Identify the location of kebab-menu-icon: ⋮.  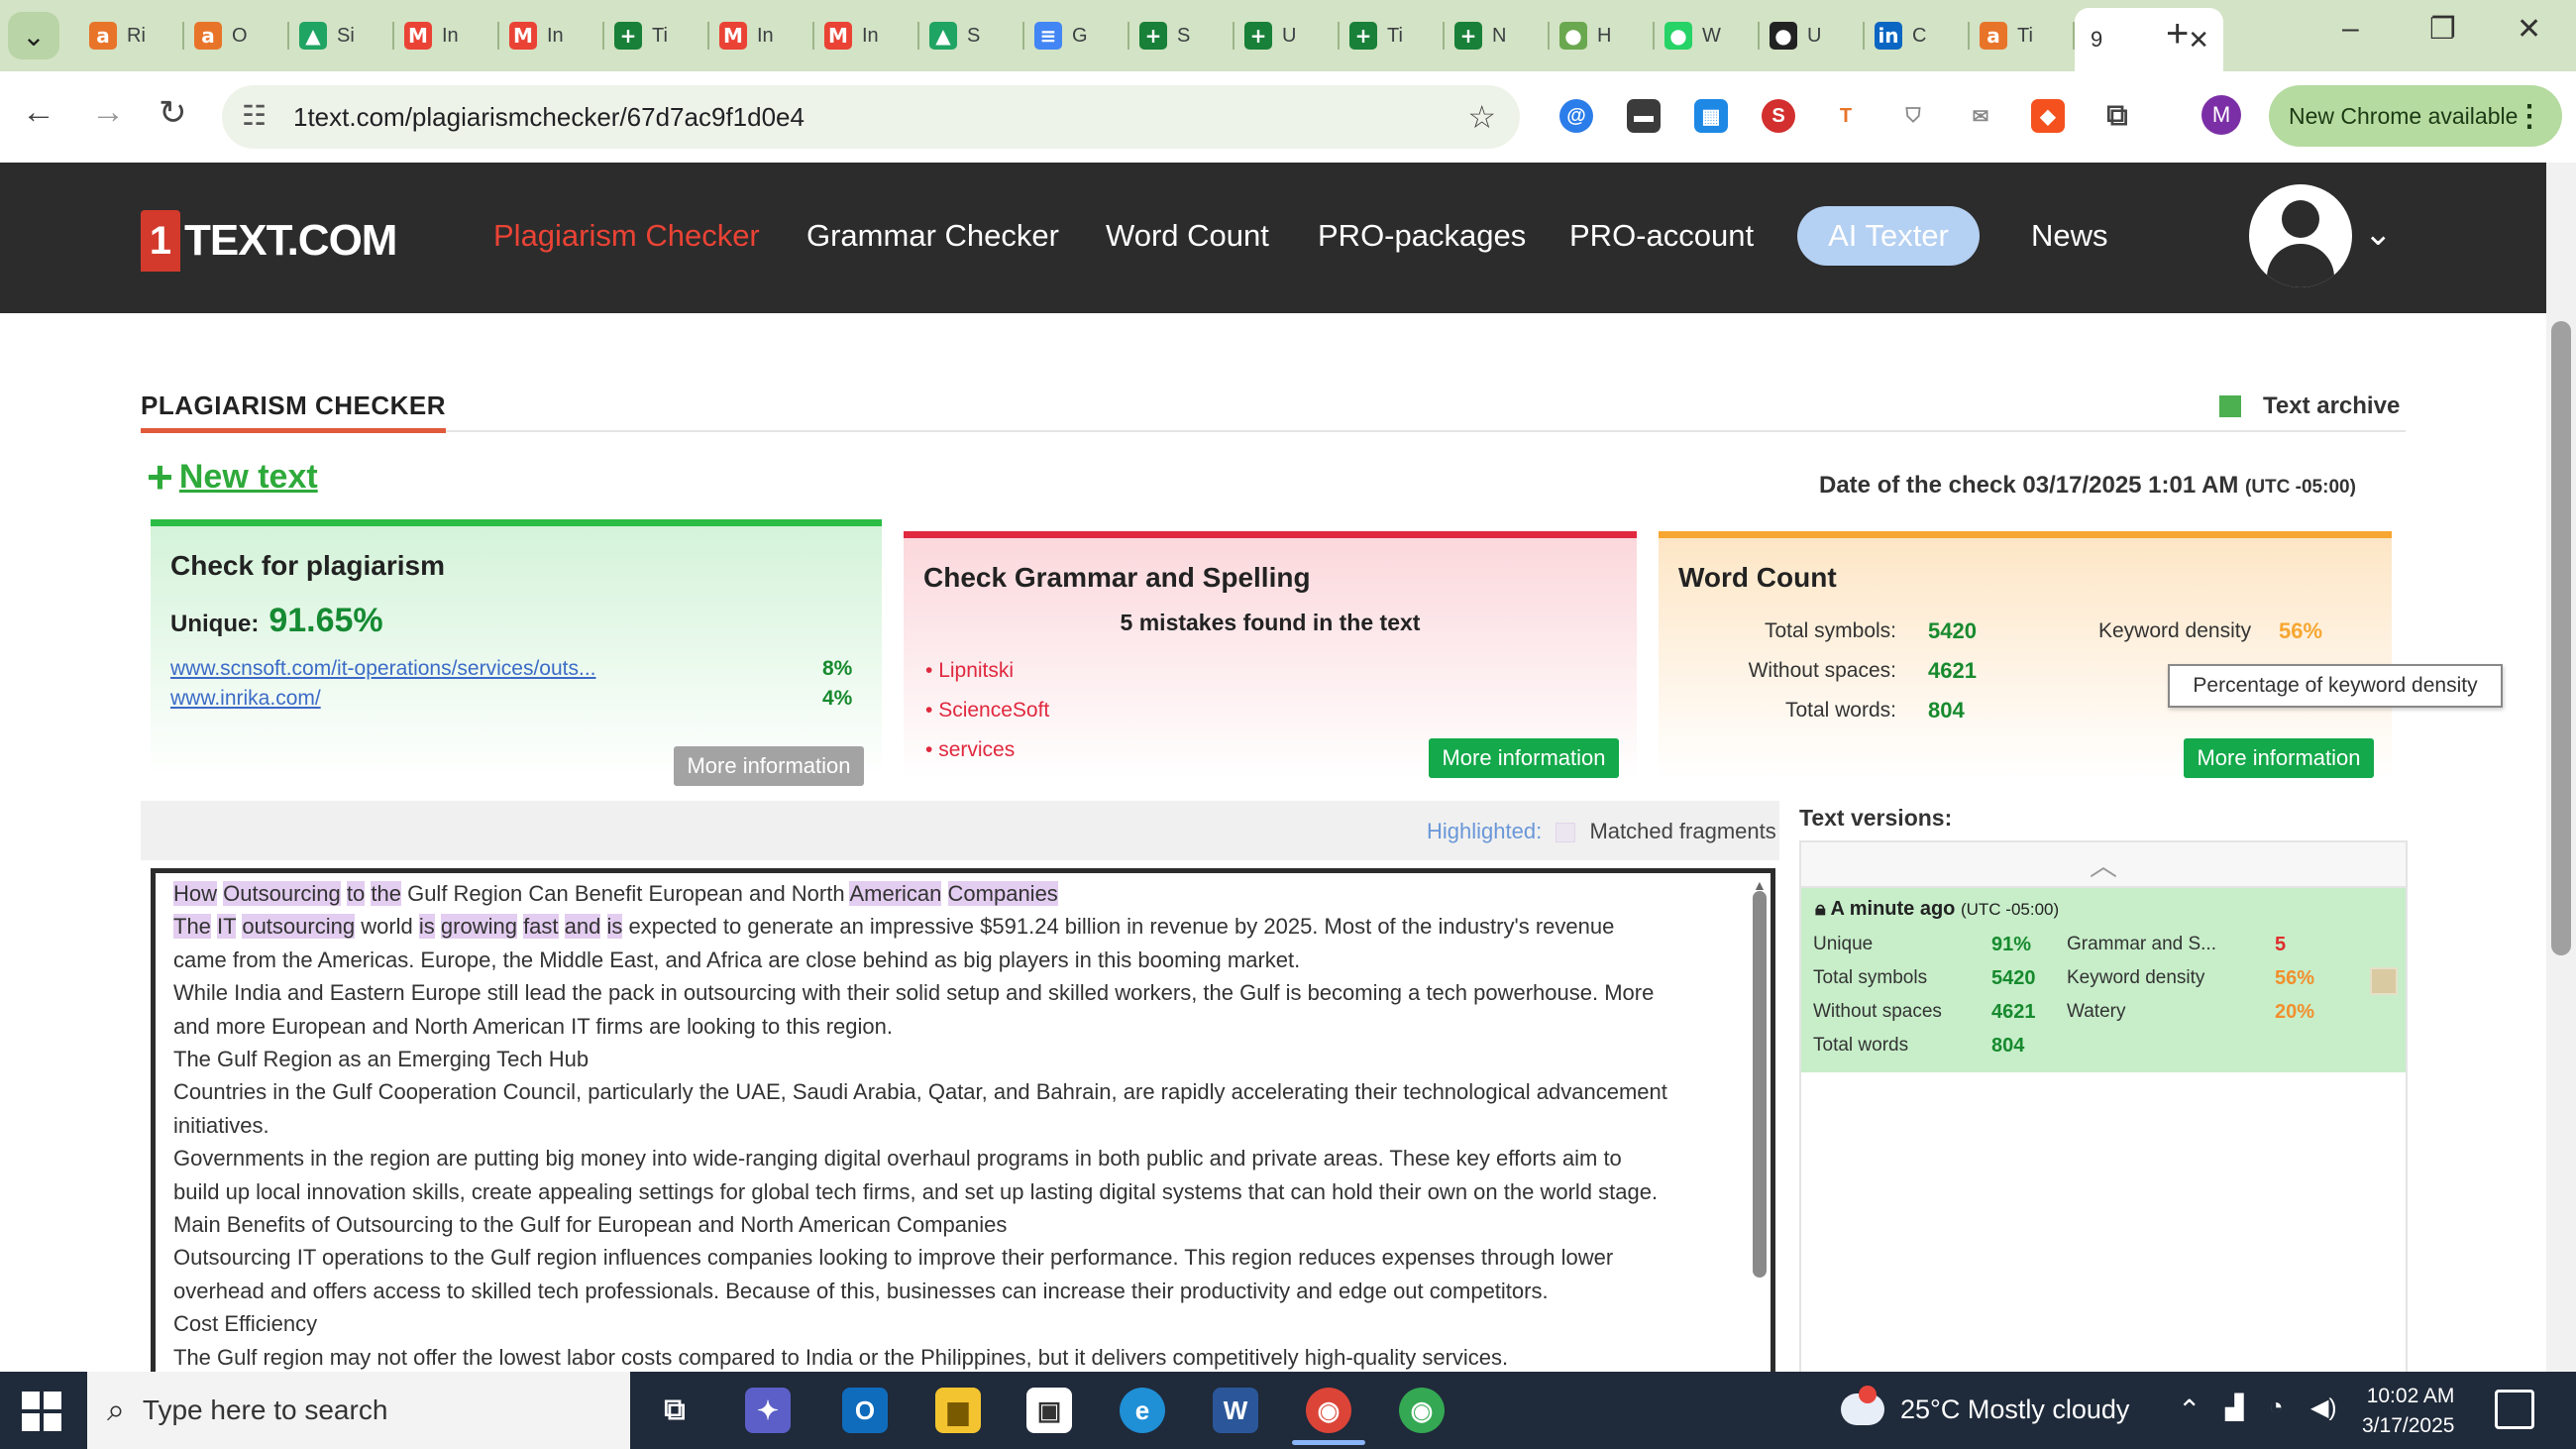
(2529, 116).